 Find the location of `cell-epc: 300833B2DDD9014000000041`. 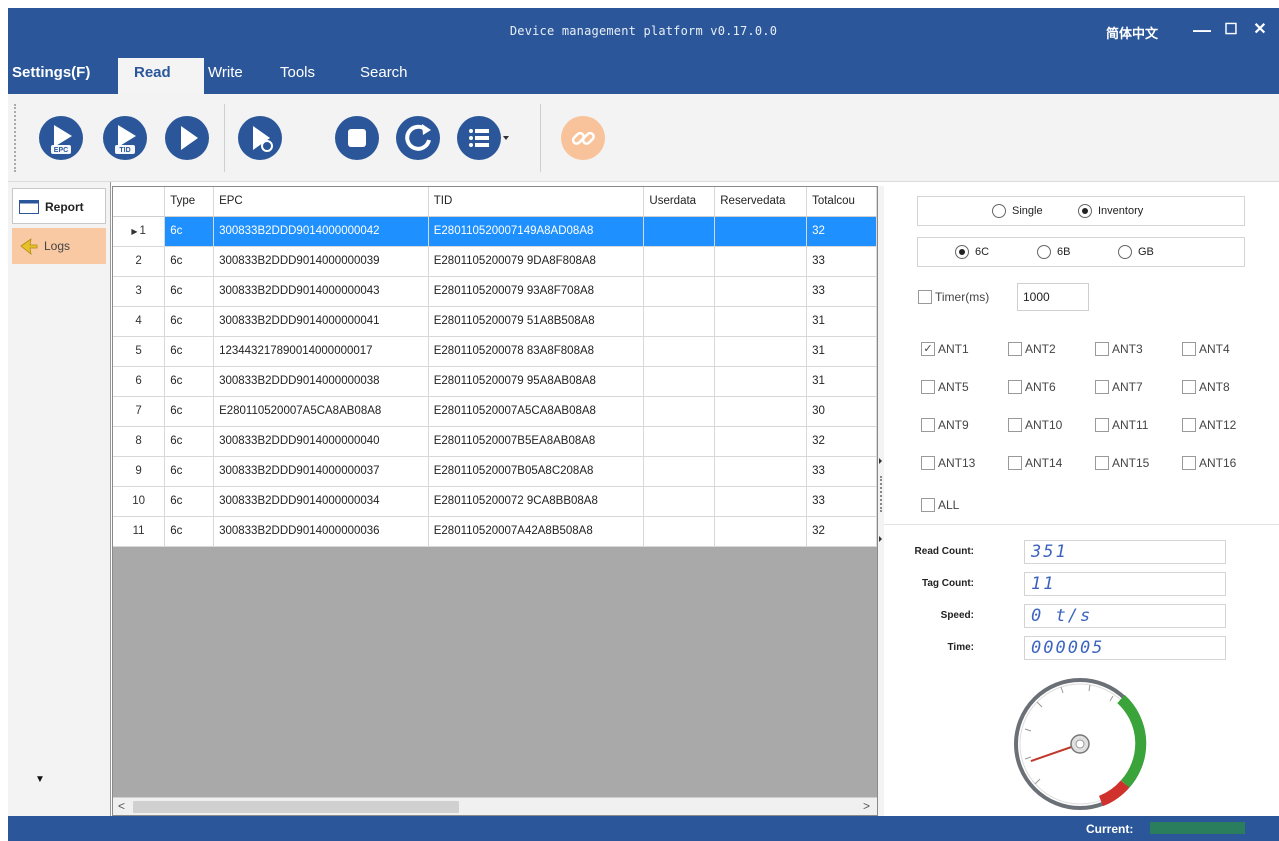

cell-epc: 300833B2DDD9014000000041 is located at coordinates (321, 321).